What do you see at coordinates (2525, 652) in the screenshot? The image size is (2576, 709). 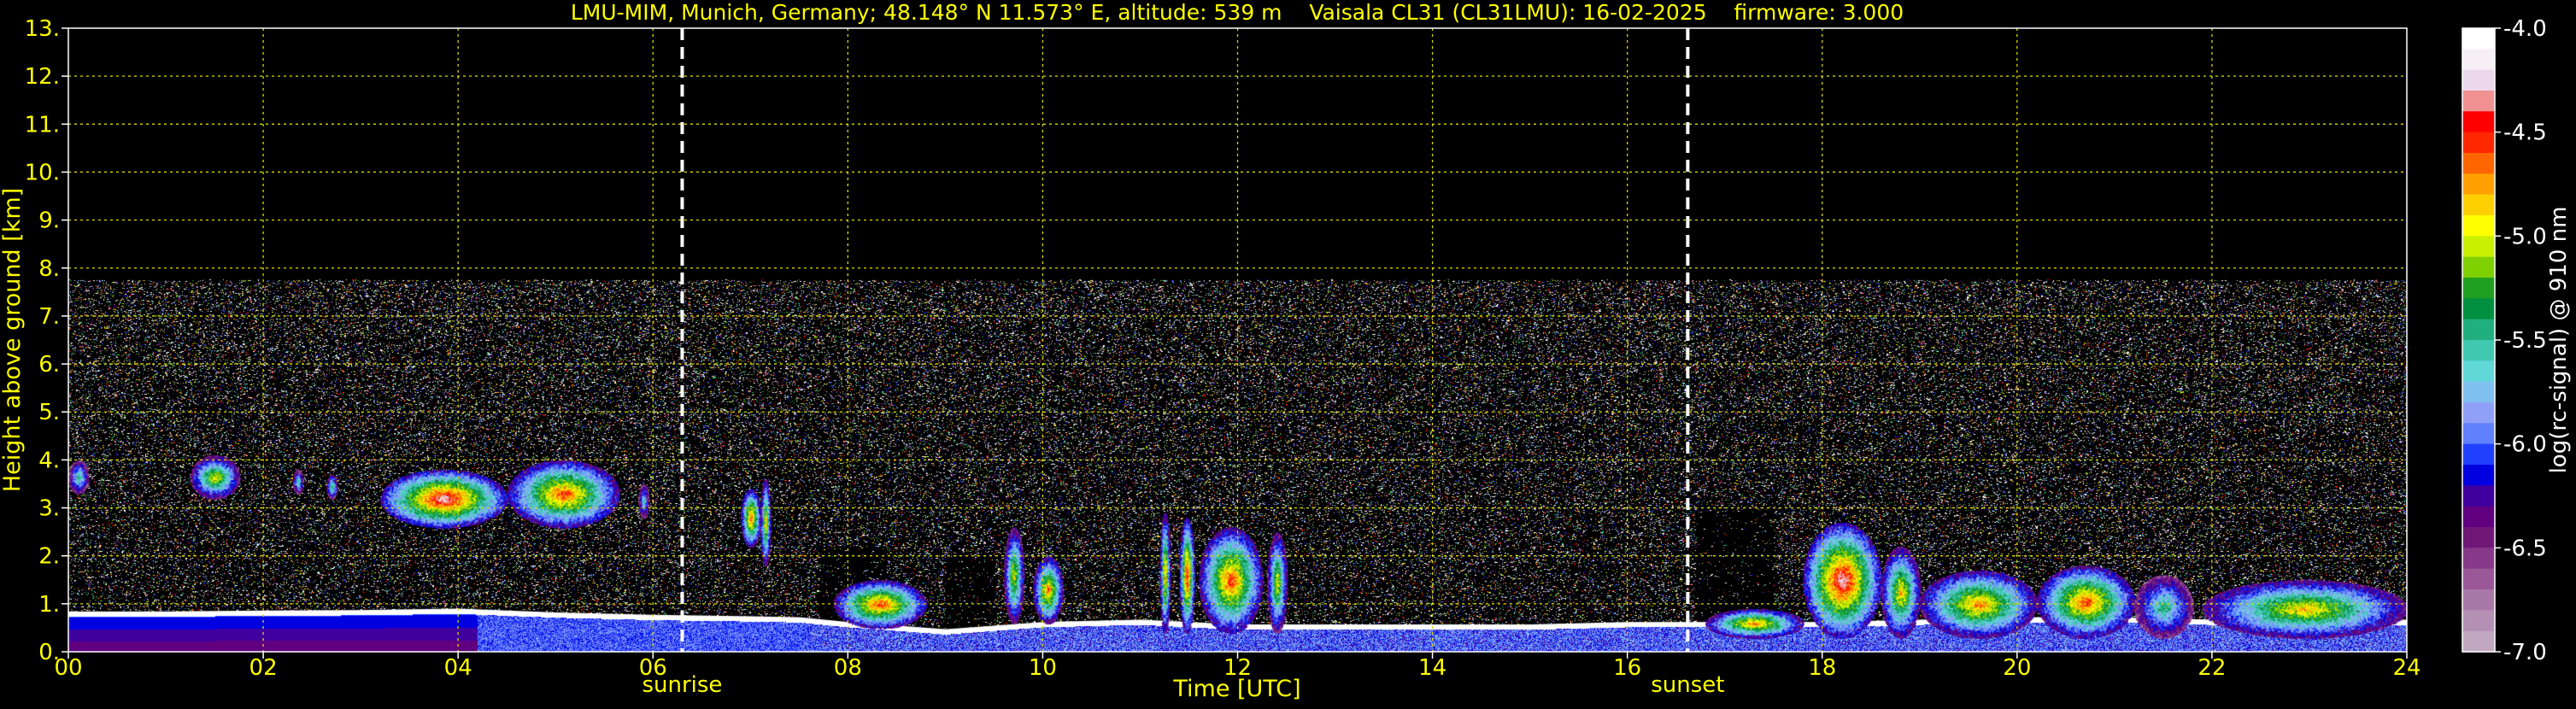 I see `colorbar-tick-label: -7.0` at bounding box center [2525, 652].